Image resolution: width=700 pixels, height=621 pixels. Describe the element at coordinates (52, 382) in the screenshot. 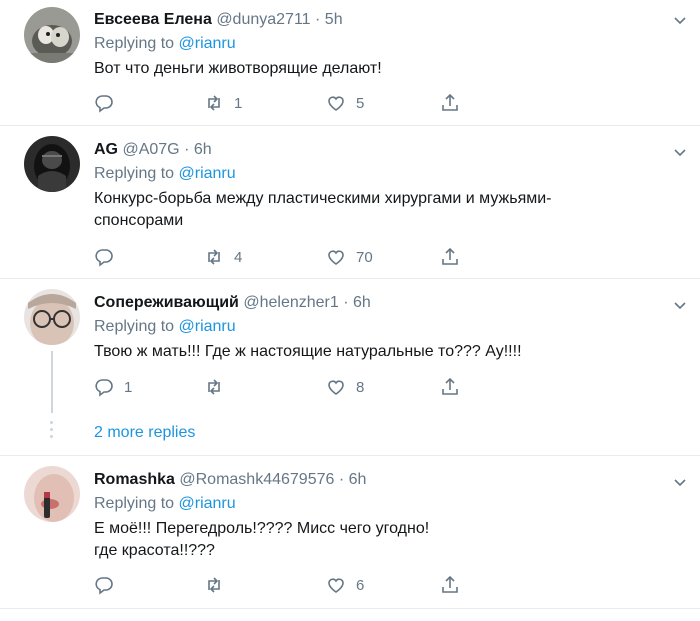

I see `thread-line` at that location.